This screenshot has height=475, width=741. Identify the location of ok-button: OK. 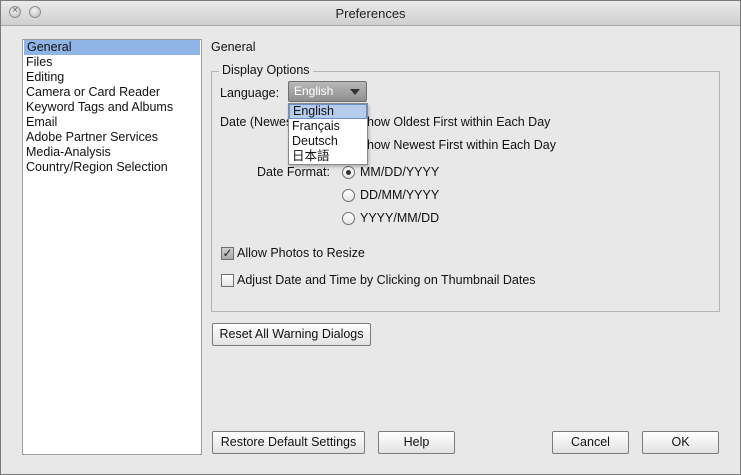
(680, 442).